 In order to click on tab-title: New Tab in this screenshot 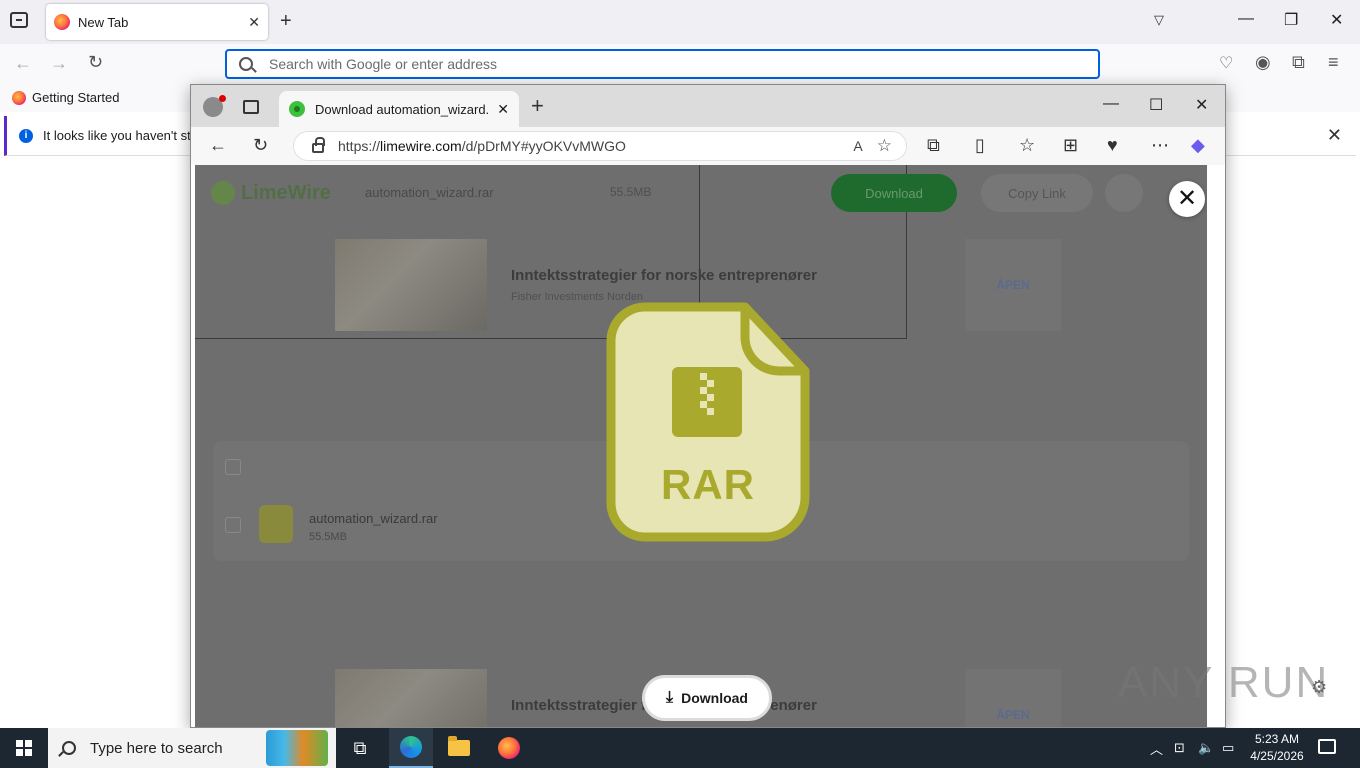, I will do `click(103, 22)`.